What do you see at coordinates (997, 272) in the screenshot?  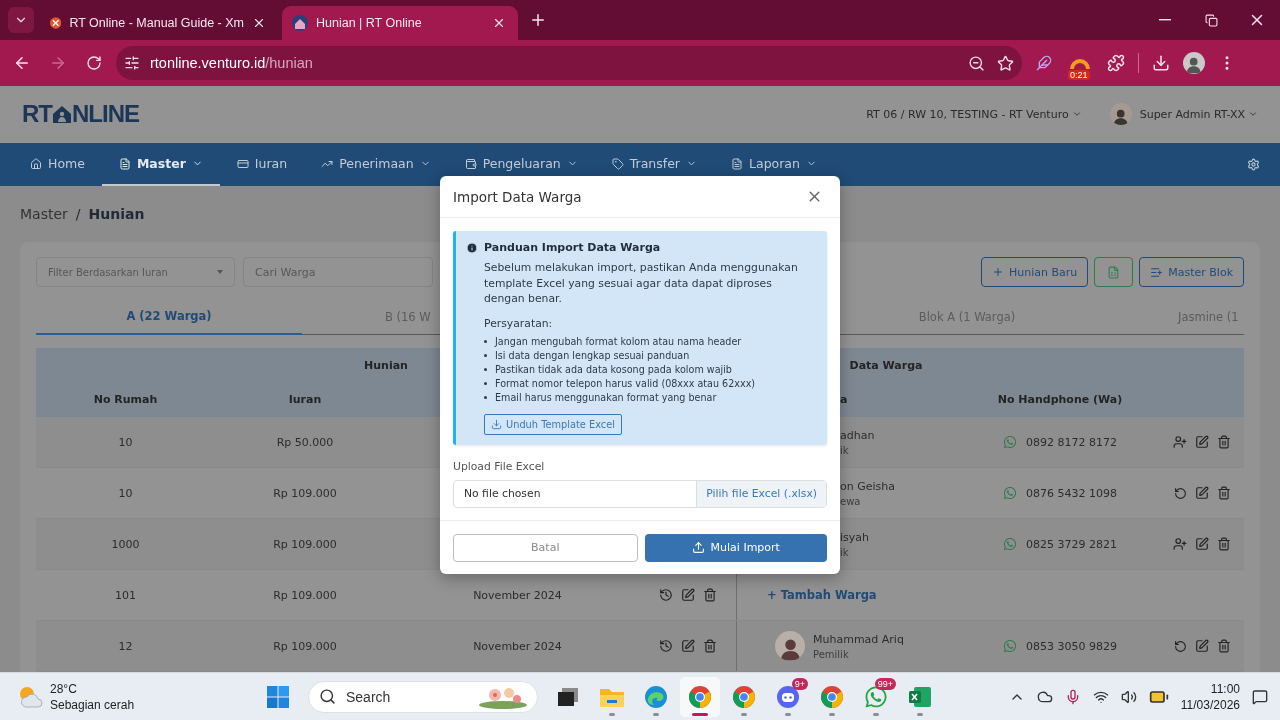 I see `plus-icon` at bounding box center [997, 272].